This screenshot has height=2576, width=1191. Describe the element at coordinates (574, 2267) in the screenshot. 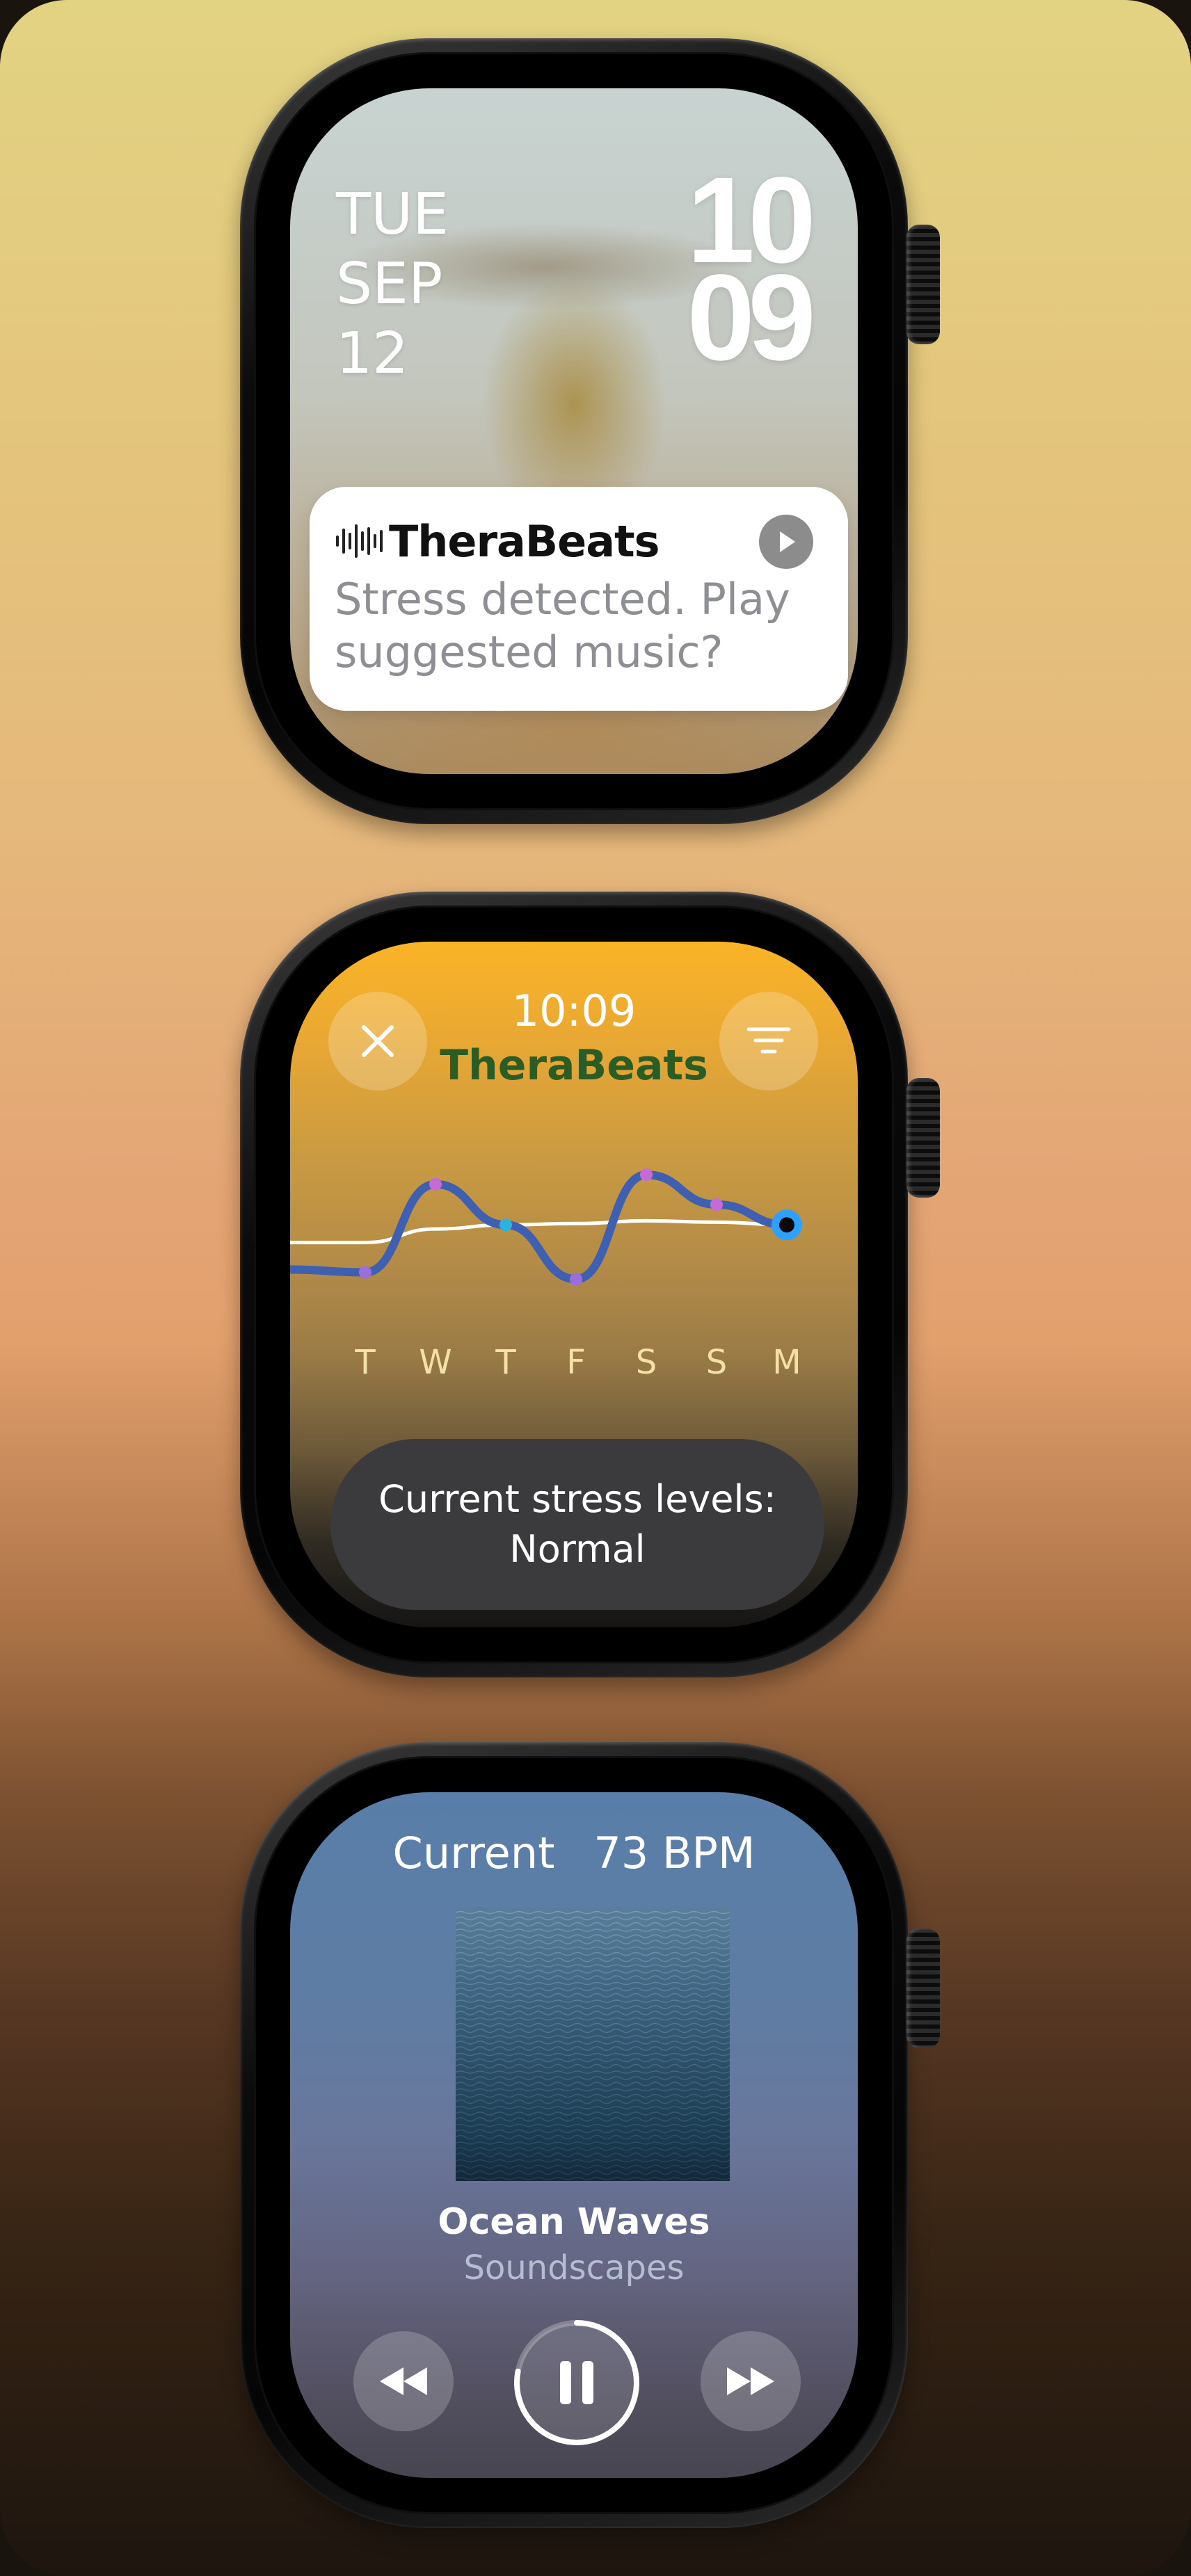

I see `track-subtitle: Soundscapes` at that location.